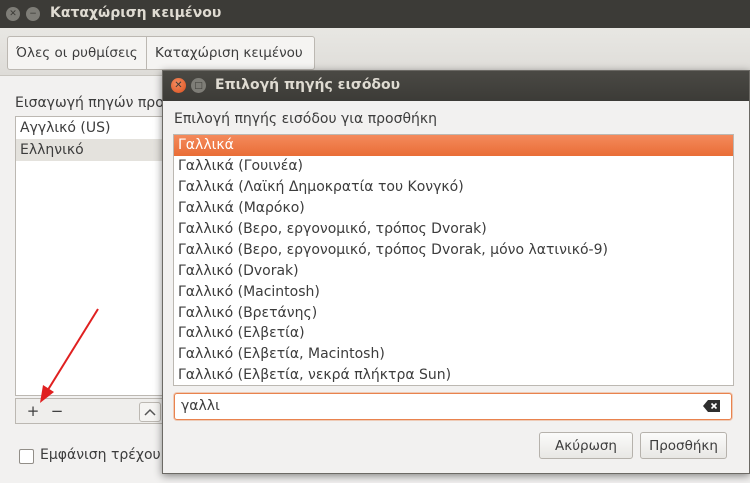 The image size is (750, 483). What do you see at coordinates (33, 14) in the screenshot?
I see `minimize-icon: −` at bounding box center [33, 14].